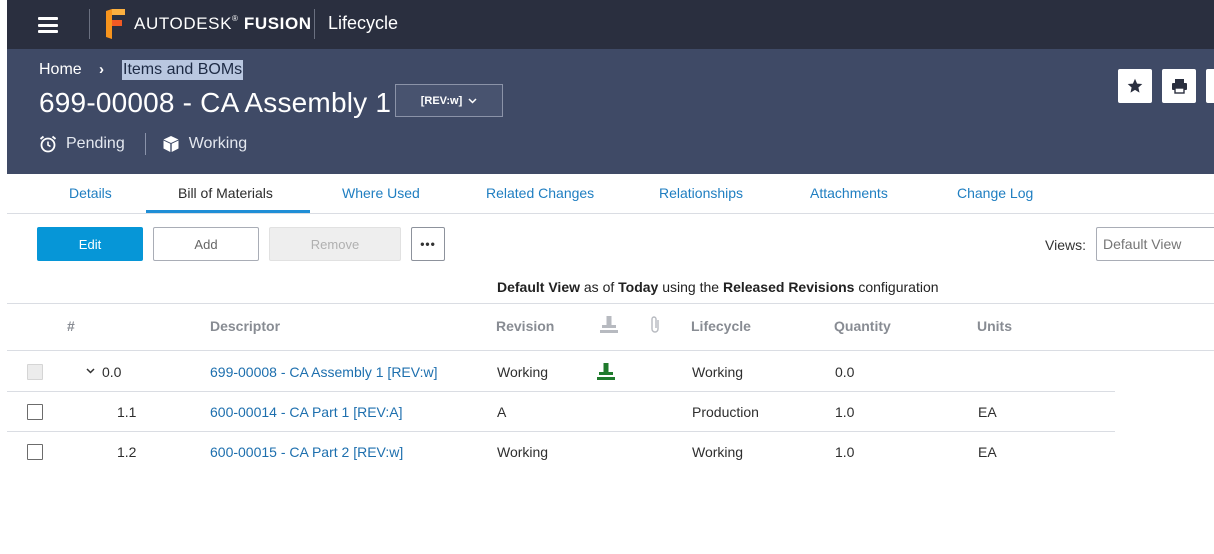 This screenshot has height=554, width=1214. What do you see at coordinates (441, 100) in the screenshot?
I see `revision-label: [REV:w]` at bounding box center [441, 100].